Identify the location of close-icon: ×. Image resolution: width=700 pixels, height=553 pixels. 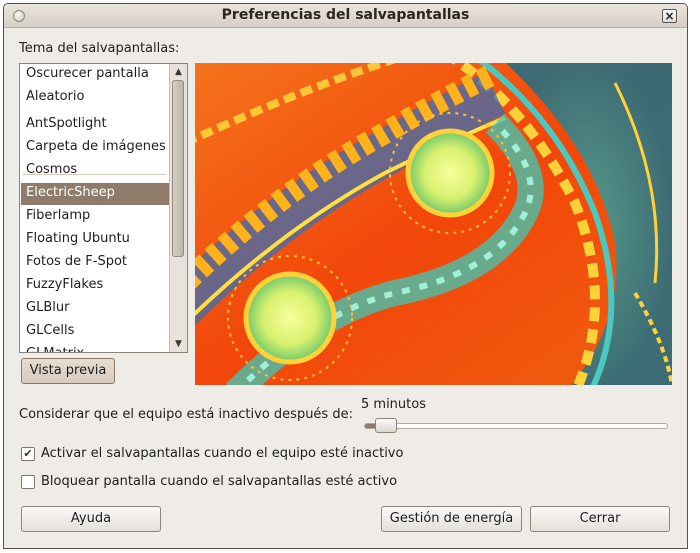
(669, 16).